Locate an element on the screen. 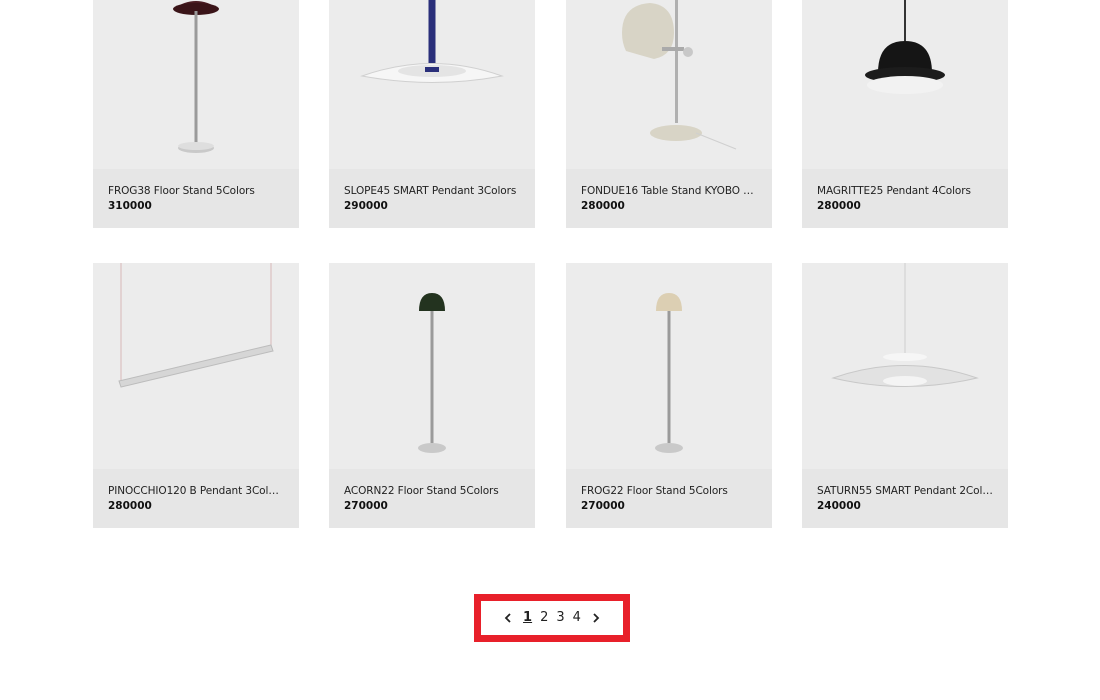 The width and height of the screenshot is (1100, 700). product-info: SLOPE45 SMART Pendant 3Colors 290000 is located at coordinates (432, 198).